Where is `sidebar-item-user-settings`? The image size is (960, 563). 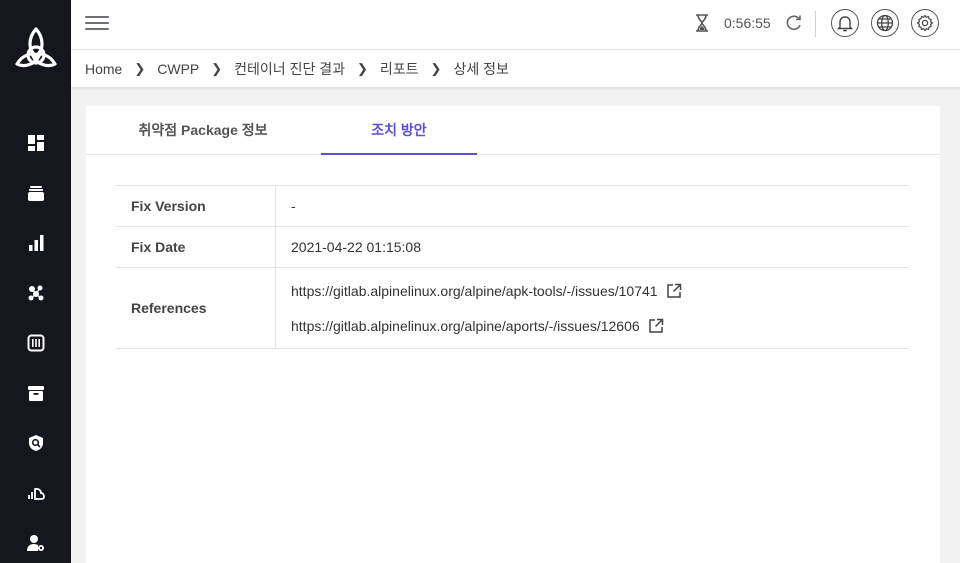 sidebar-item-user-settings is located at coordinates (36, 543).